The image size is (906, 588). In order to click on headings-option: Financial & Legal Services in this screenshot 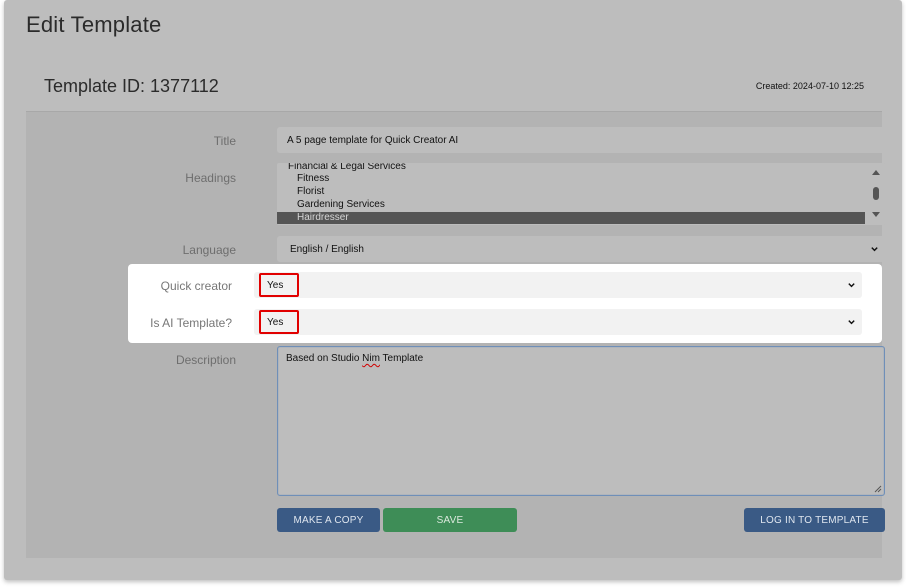, I will do `click(571, 168)`.